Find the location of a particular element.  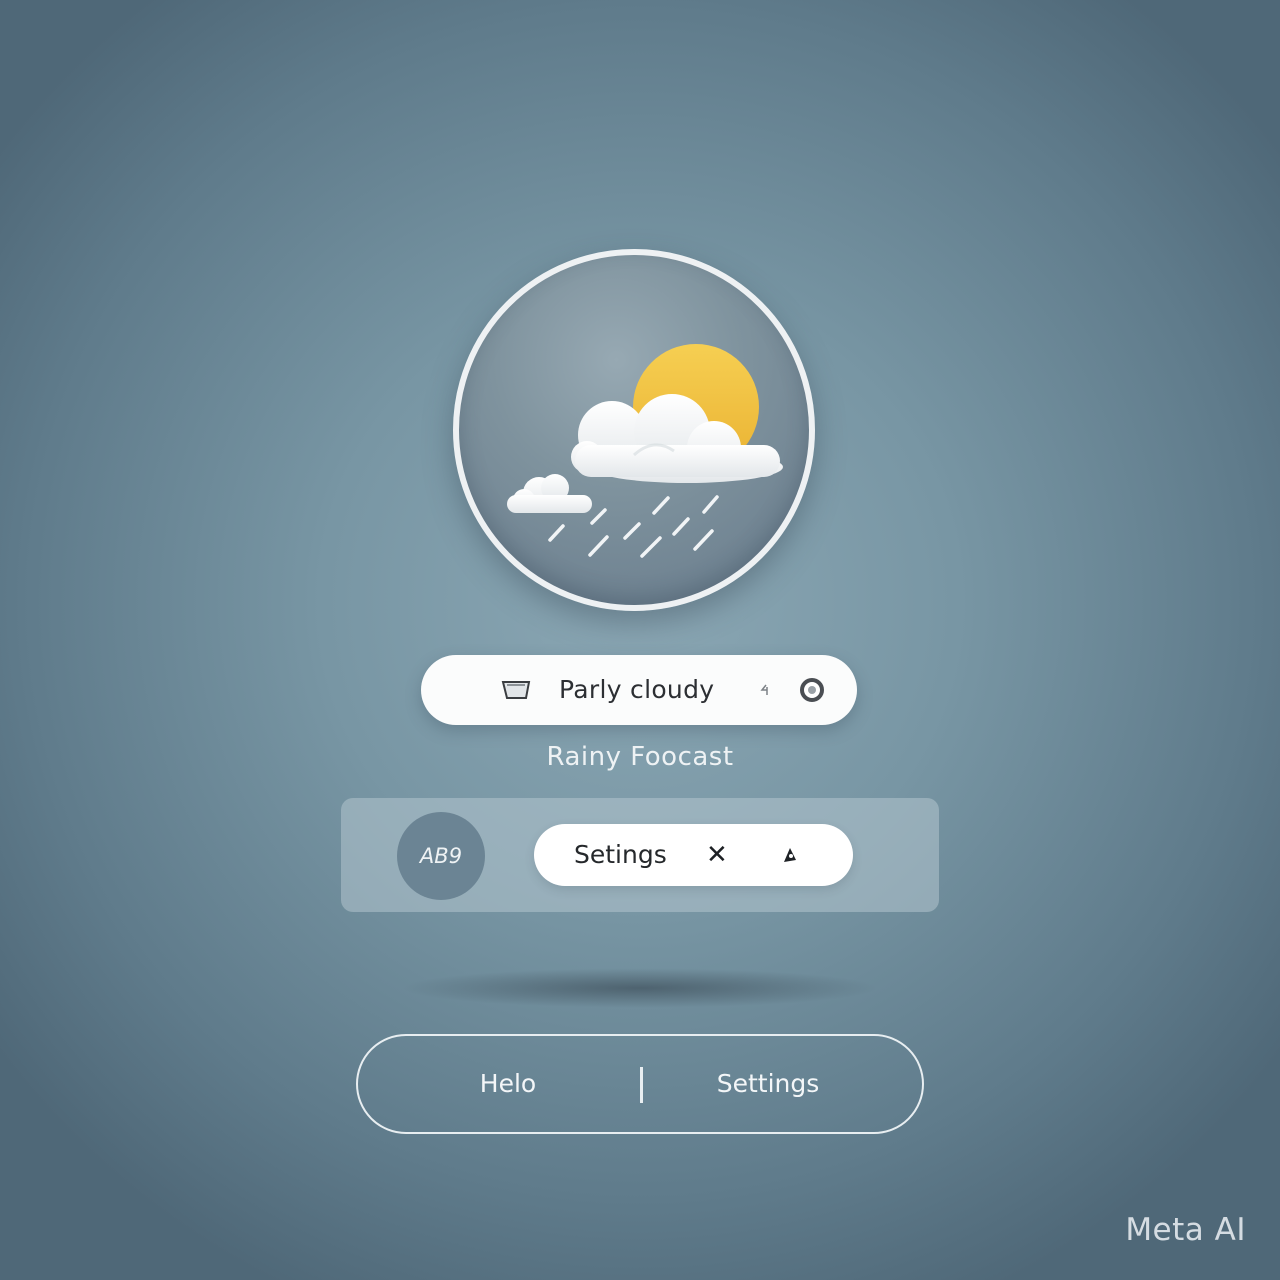

watermark: Meta AI is located at coordinates (1185, 1230).